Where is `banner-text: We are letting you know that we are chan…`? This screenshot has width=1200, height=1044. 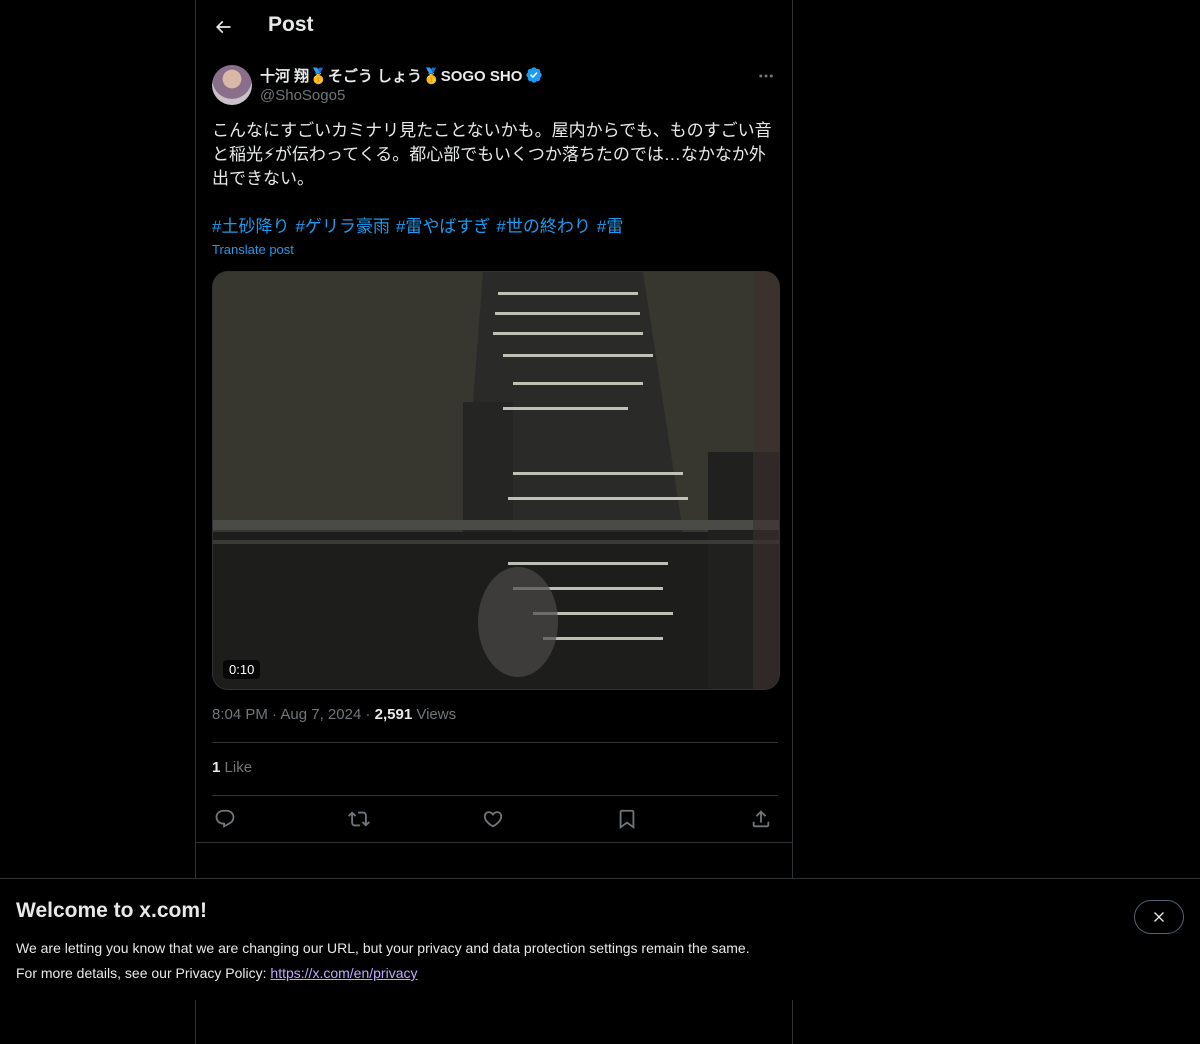 banner-text: We are letting you know that we are chan… is located at coordinates (383, 961).